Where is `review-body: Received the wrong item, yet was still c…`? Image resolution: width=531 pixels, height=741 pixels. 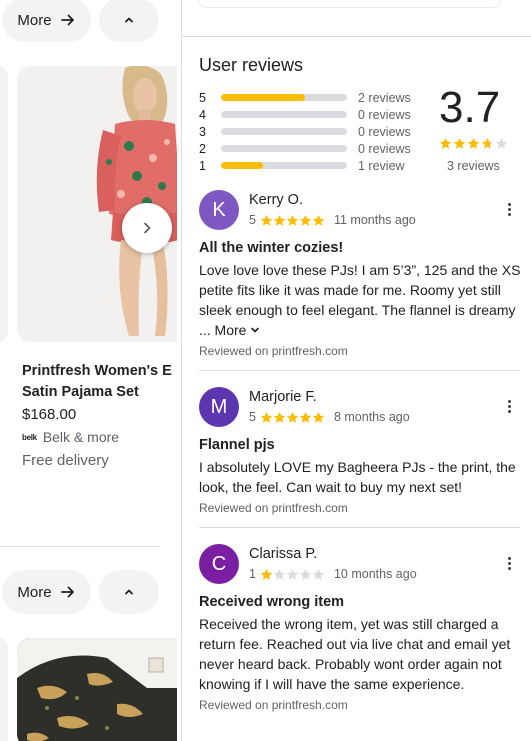 review-body: Received the wrong item, yet was still c… is located at coordinates (355, 654).